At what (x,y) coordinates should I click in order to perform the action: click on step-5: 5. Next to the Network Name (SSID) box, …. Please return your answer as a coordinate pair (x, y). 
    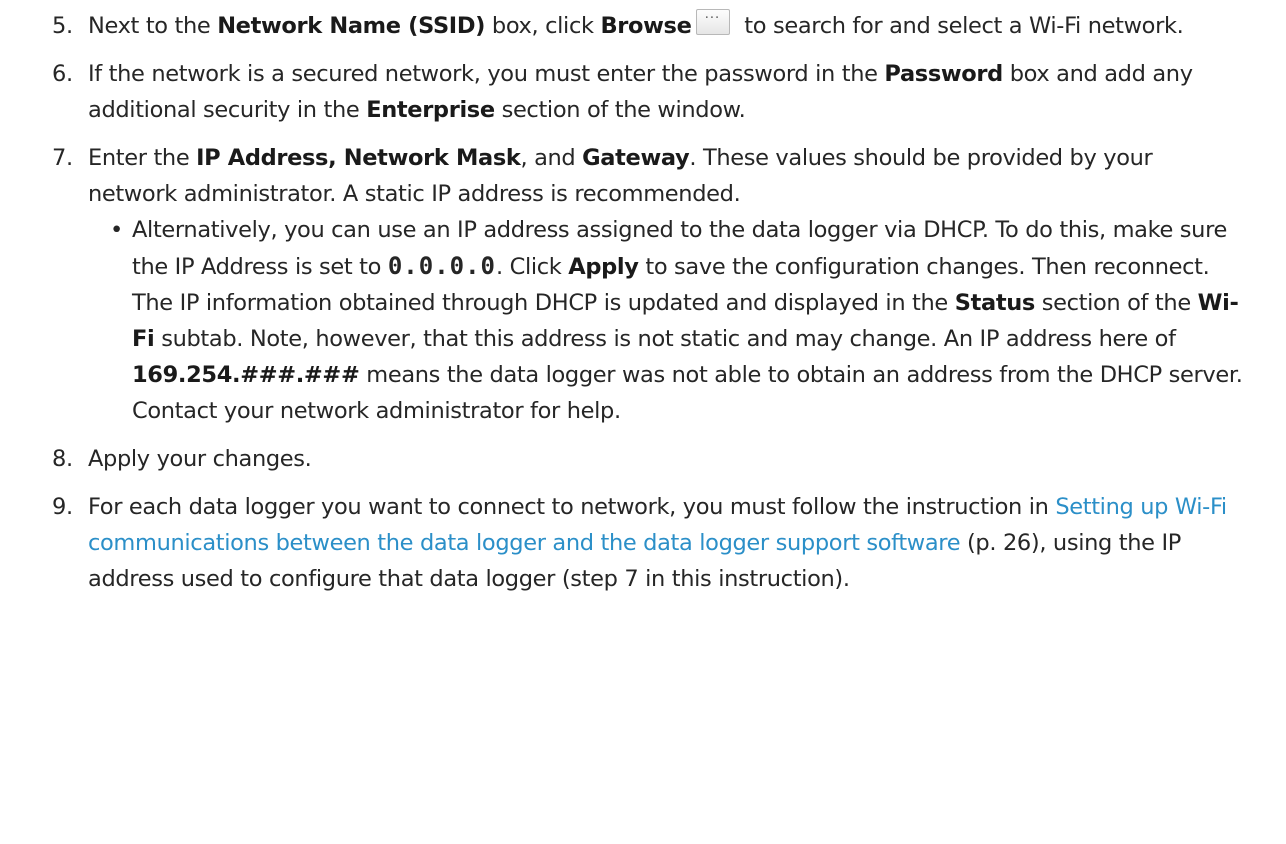
    Looking at the image, I should click on (649, 26).